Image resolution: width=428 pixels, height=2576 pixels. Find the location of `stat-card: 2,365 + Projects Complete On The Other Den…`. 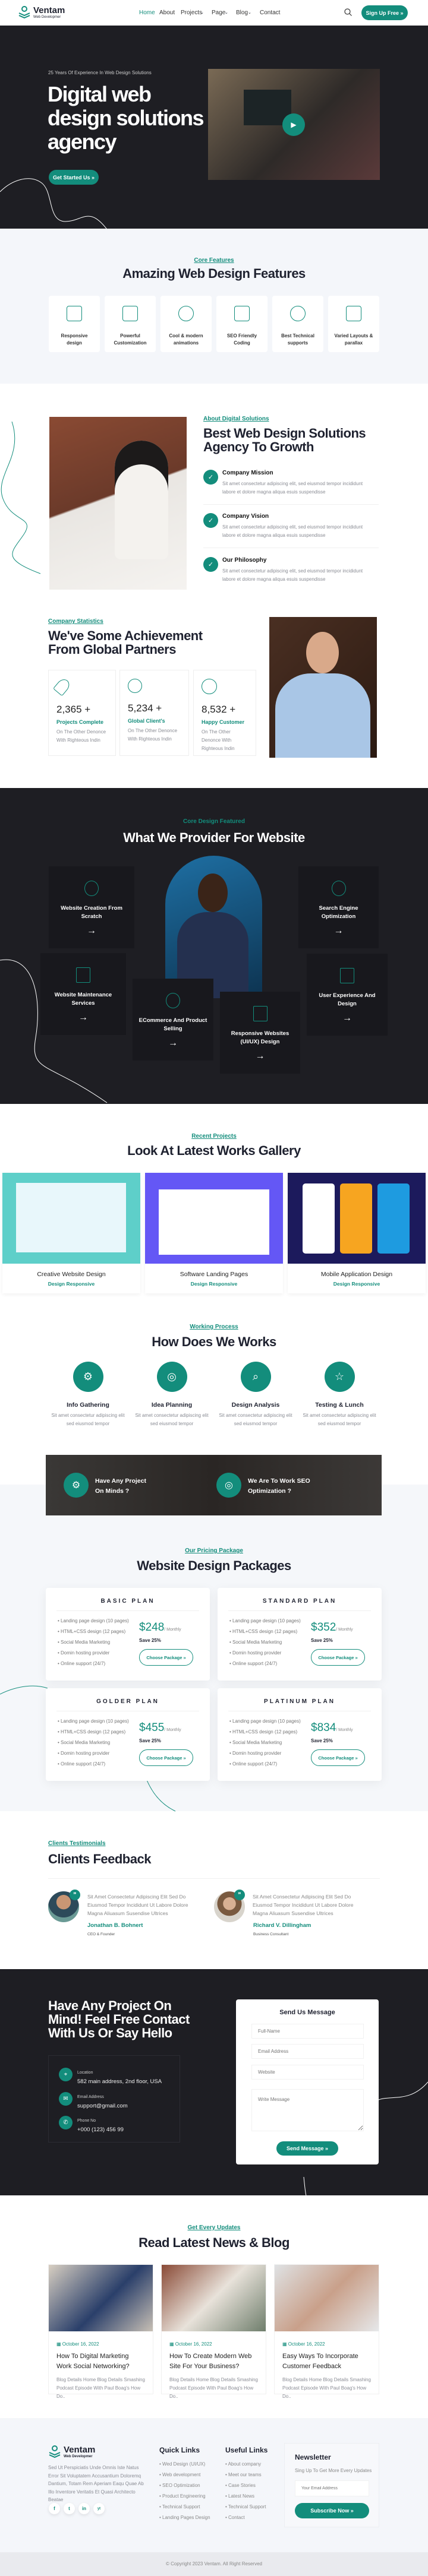

stat-card: 2,365 + Projects Complete On The Other Den… is located at coordinates (82, 713).